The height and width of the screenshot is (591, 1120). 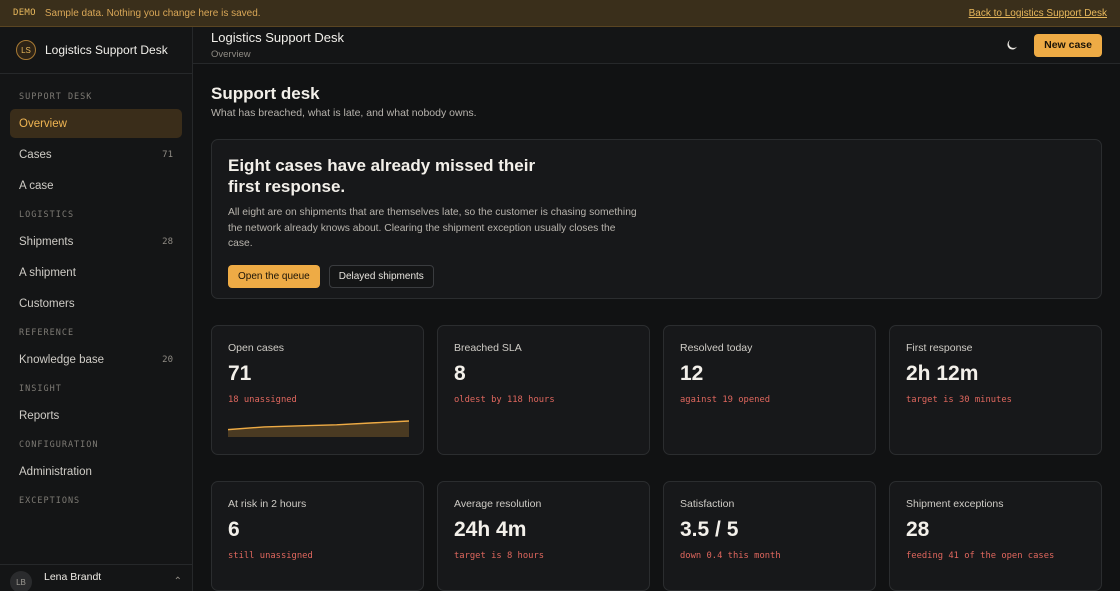 I want to click on delayed-shipments-button: Delayed shipments, so click(x=381, y=276).